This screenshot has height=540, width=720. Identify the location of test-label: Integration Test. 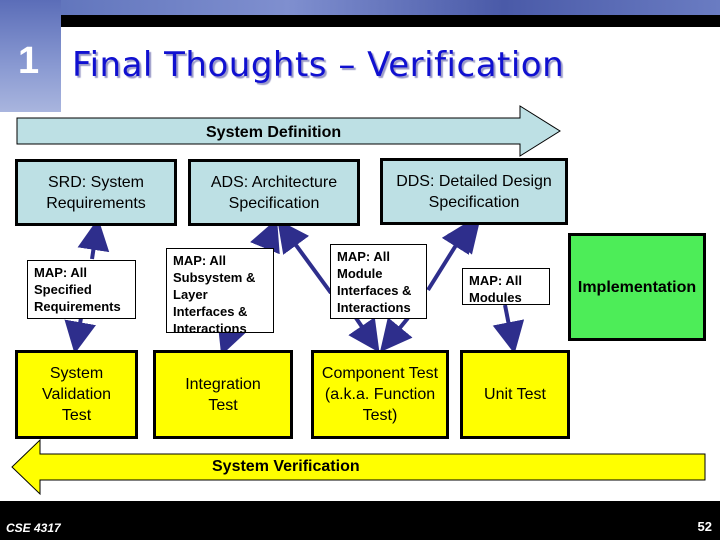
(223, 394).